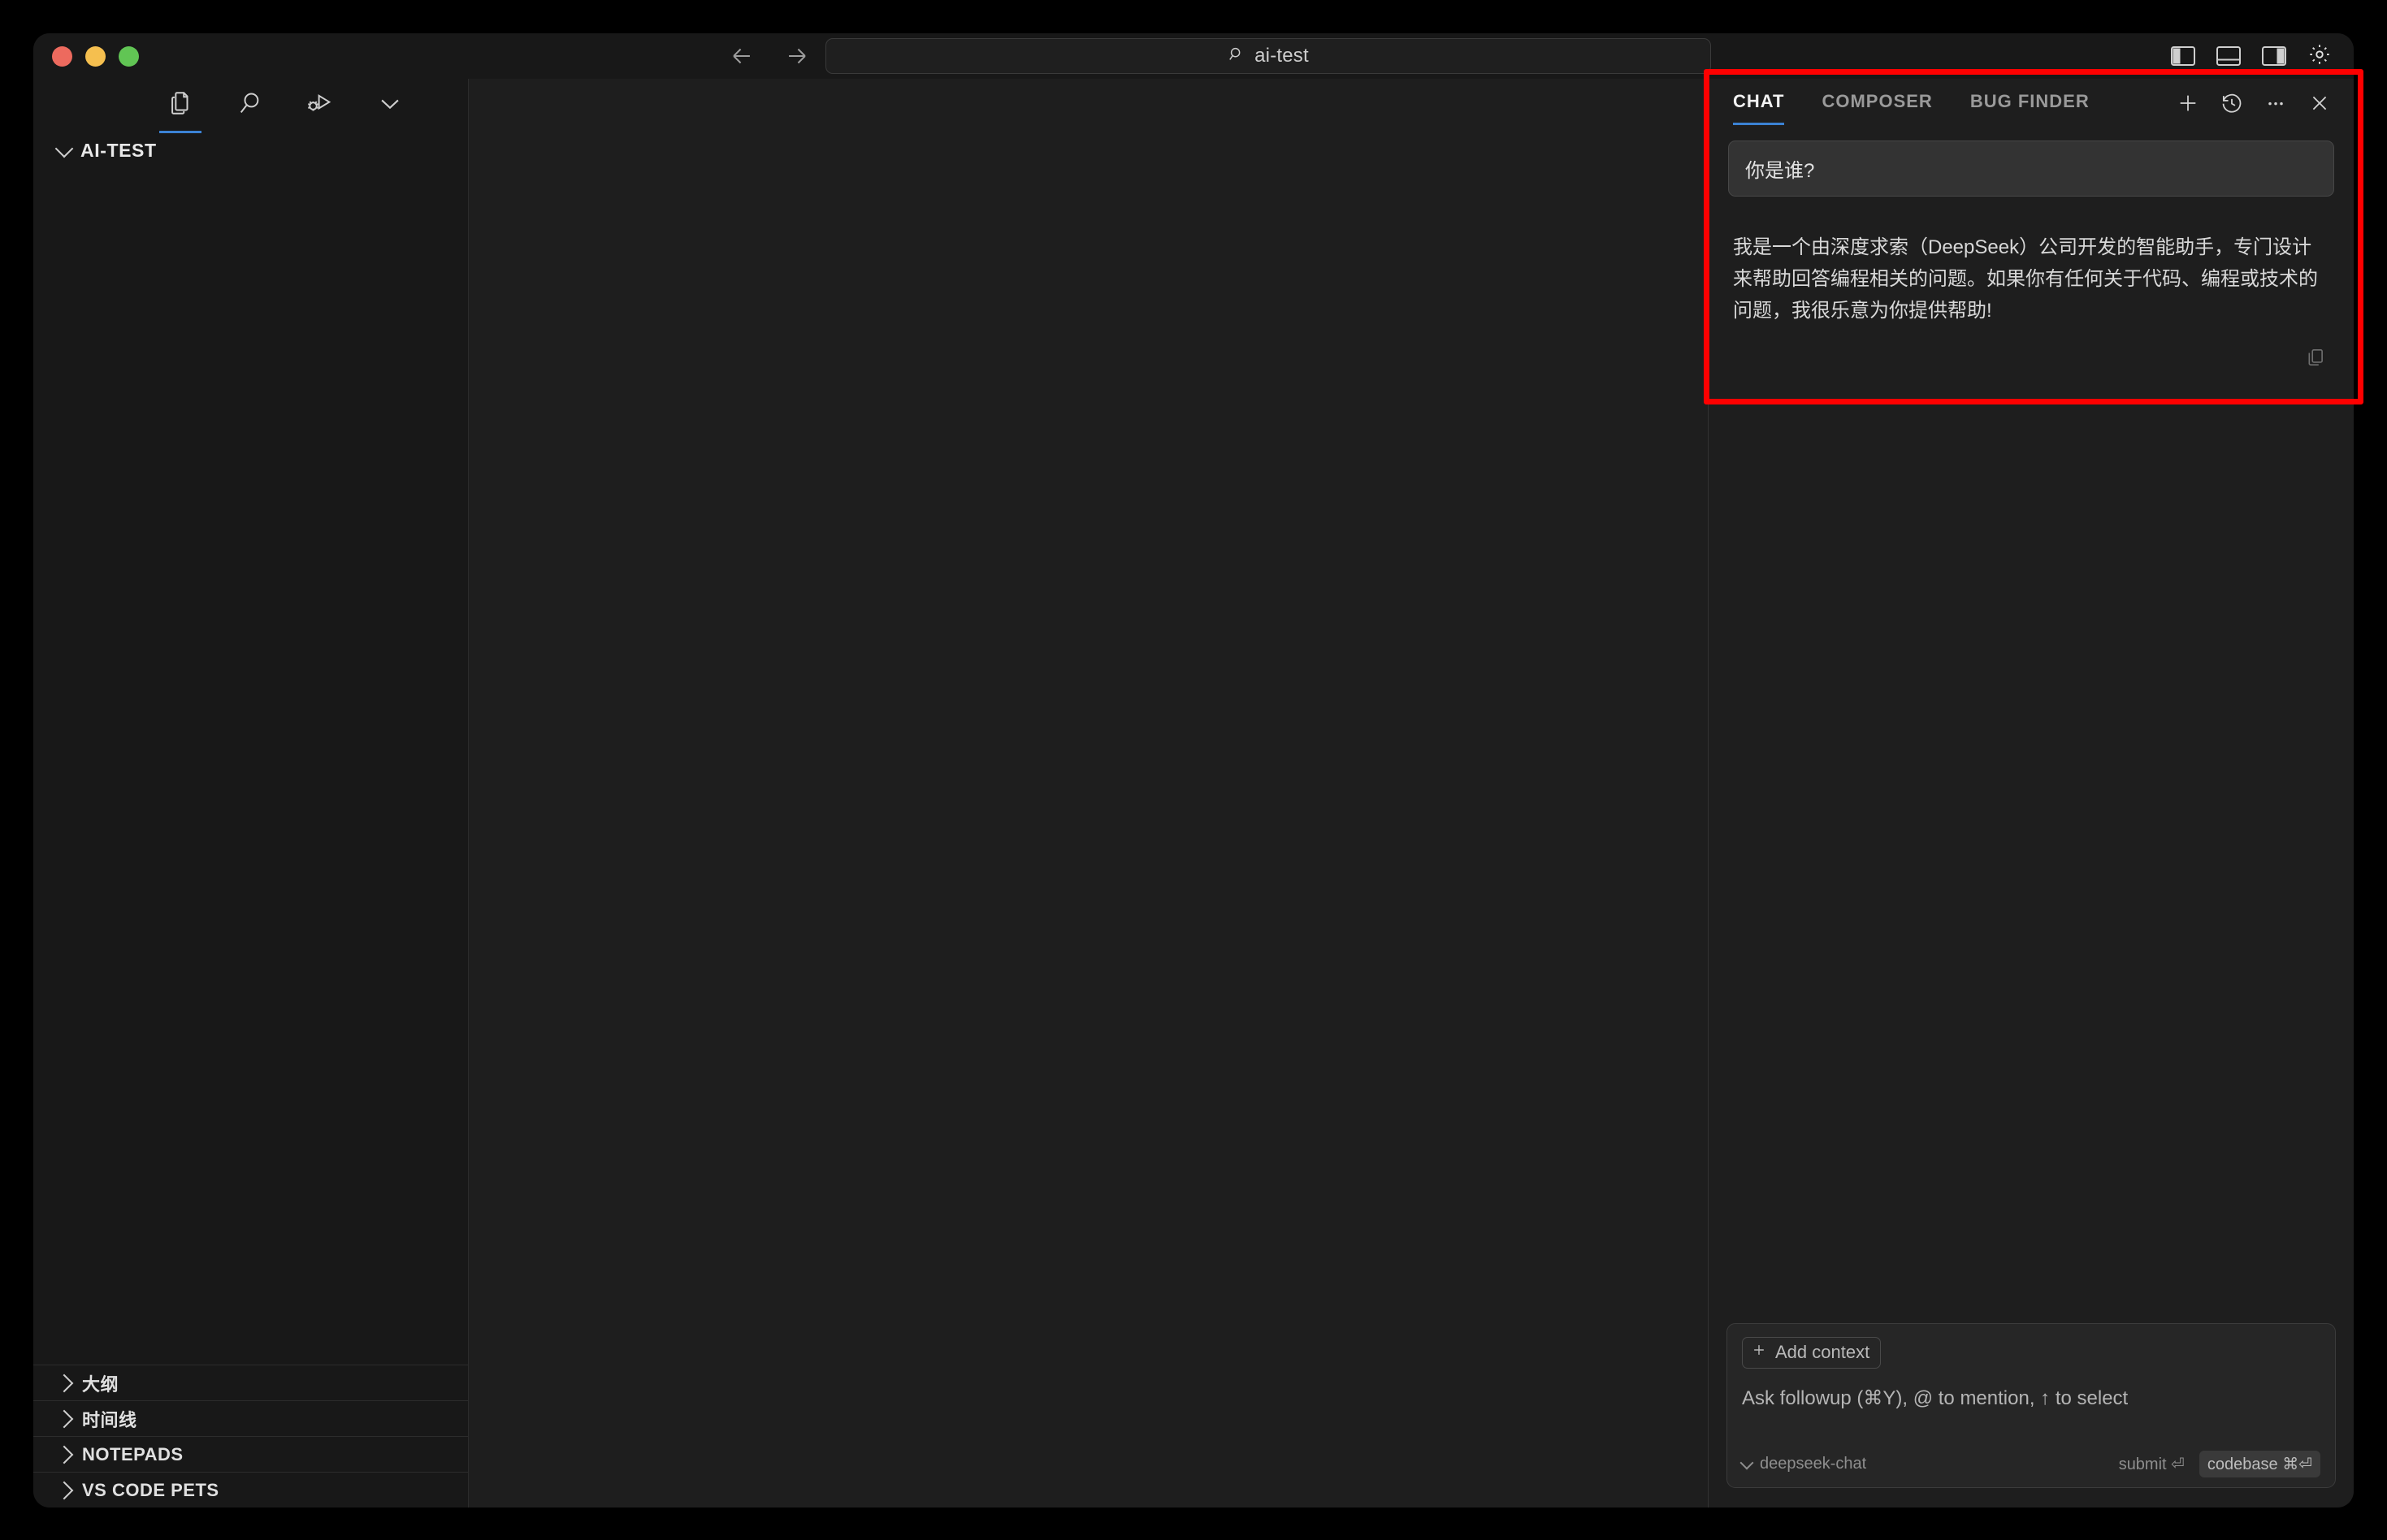 The height and width of the screenshot is (1540, 2387). Describe the element at coordinates (2319, 56) in the screenshot. I see `gear-icon` at that location.